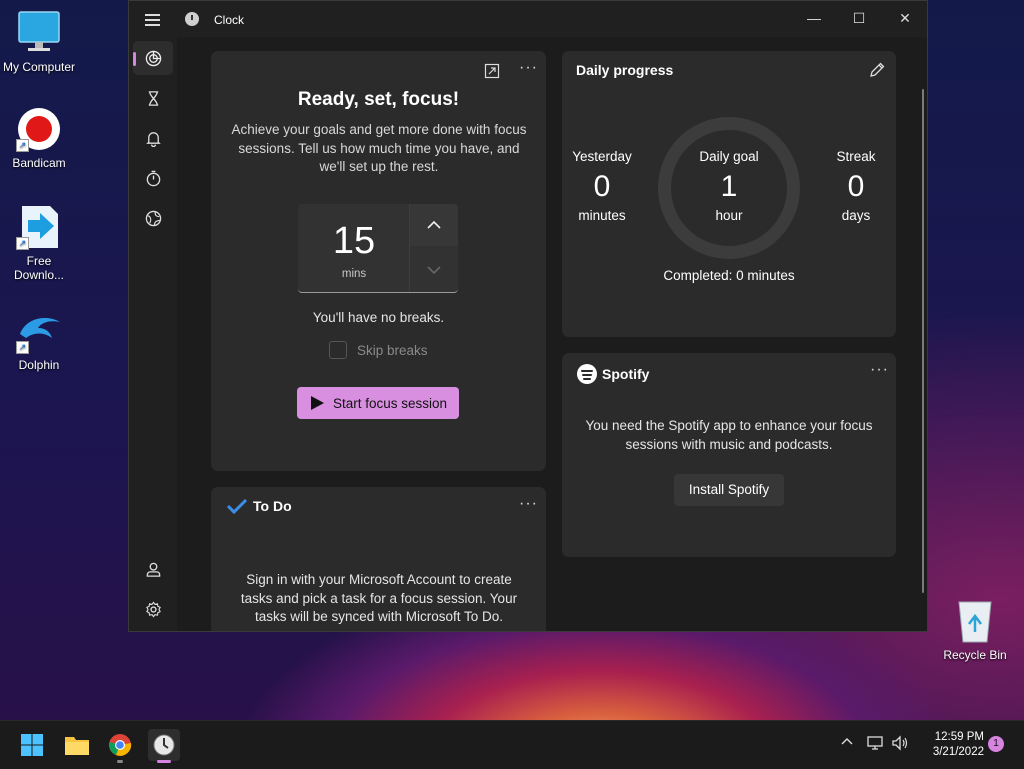 This screenshot has width=1024, height=769. I want to click on edit-goal-pencil-icon, so click(877, 70).